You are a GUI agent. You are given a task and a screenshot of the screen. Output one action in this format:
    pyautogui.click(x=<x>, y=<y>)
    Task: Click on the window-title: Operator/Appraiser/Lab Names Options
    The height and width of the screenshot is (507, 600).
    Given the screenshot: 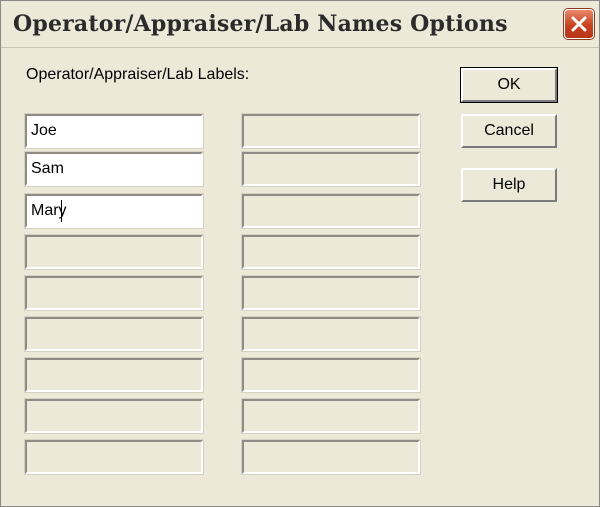 What is the action you would take?
    pyautogui.click(x=260, y=24)
    